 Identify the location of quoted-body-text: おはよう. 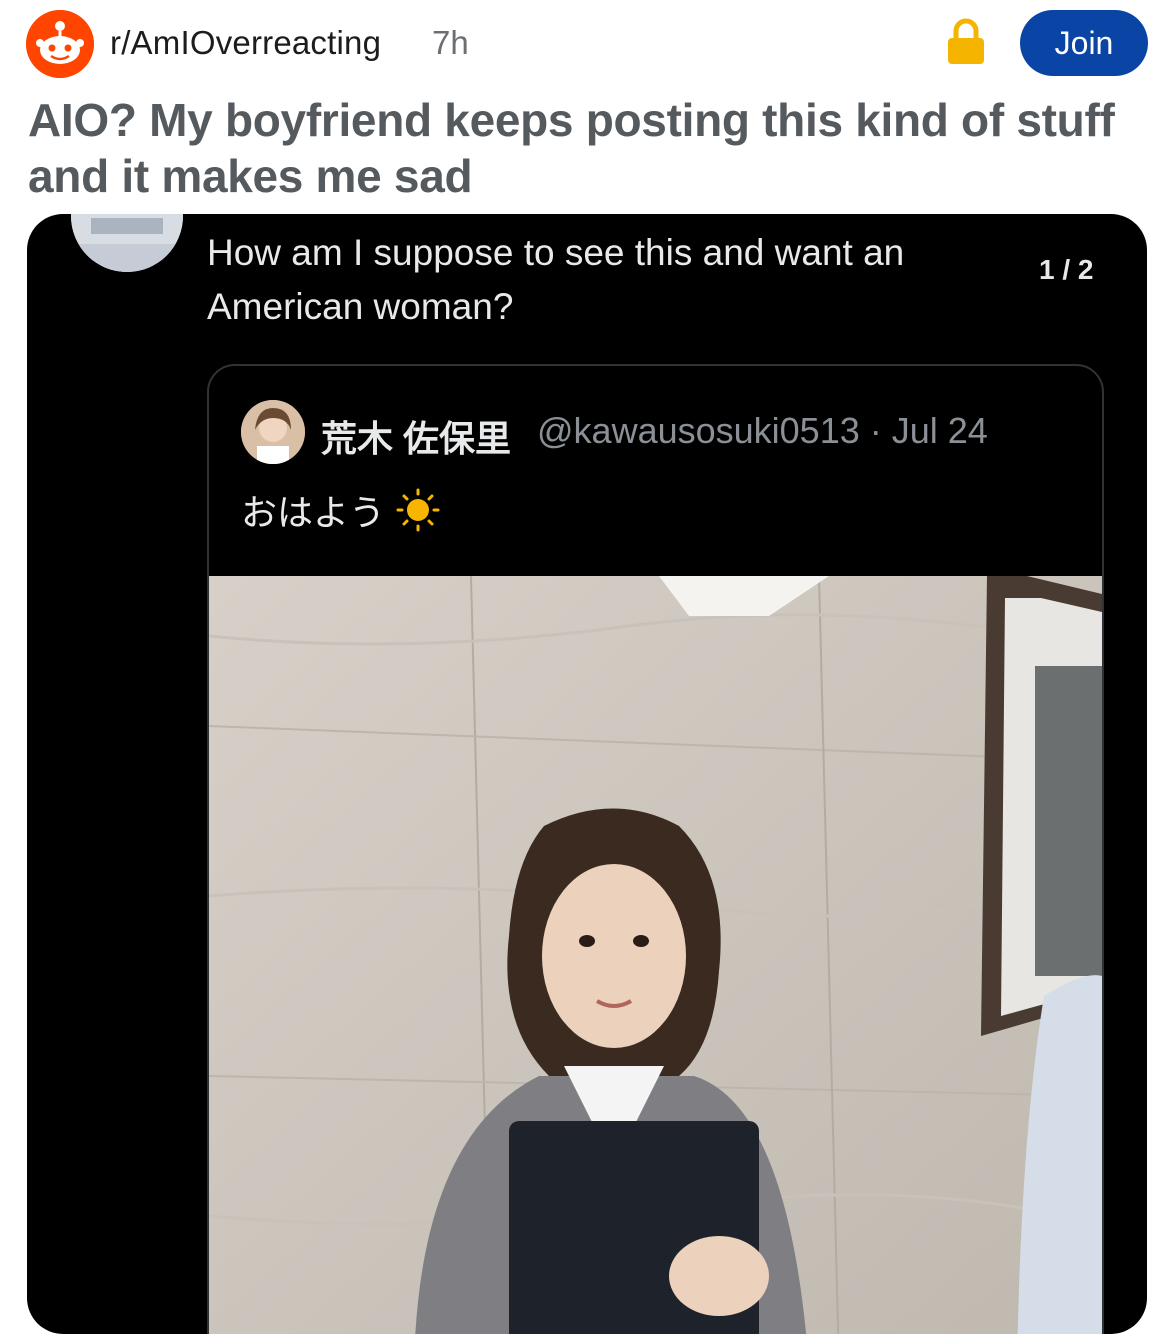
(313, 512).